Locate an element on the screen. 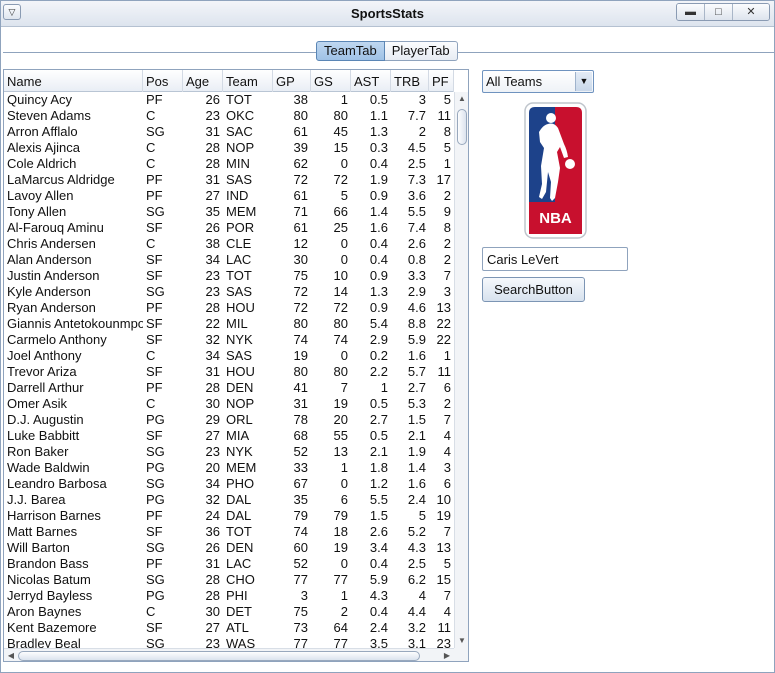 Image resolution: width=775 pixels, height=673 pixels. tab-player: PlayerTab is located at coordinates (421, 51).